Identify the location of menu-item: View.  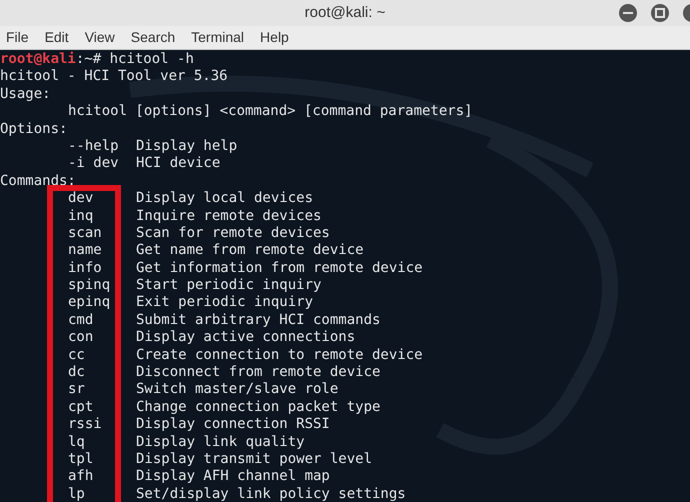
(99, 37).